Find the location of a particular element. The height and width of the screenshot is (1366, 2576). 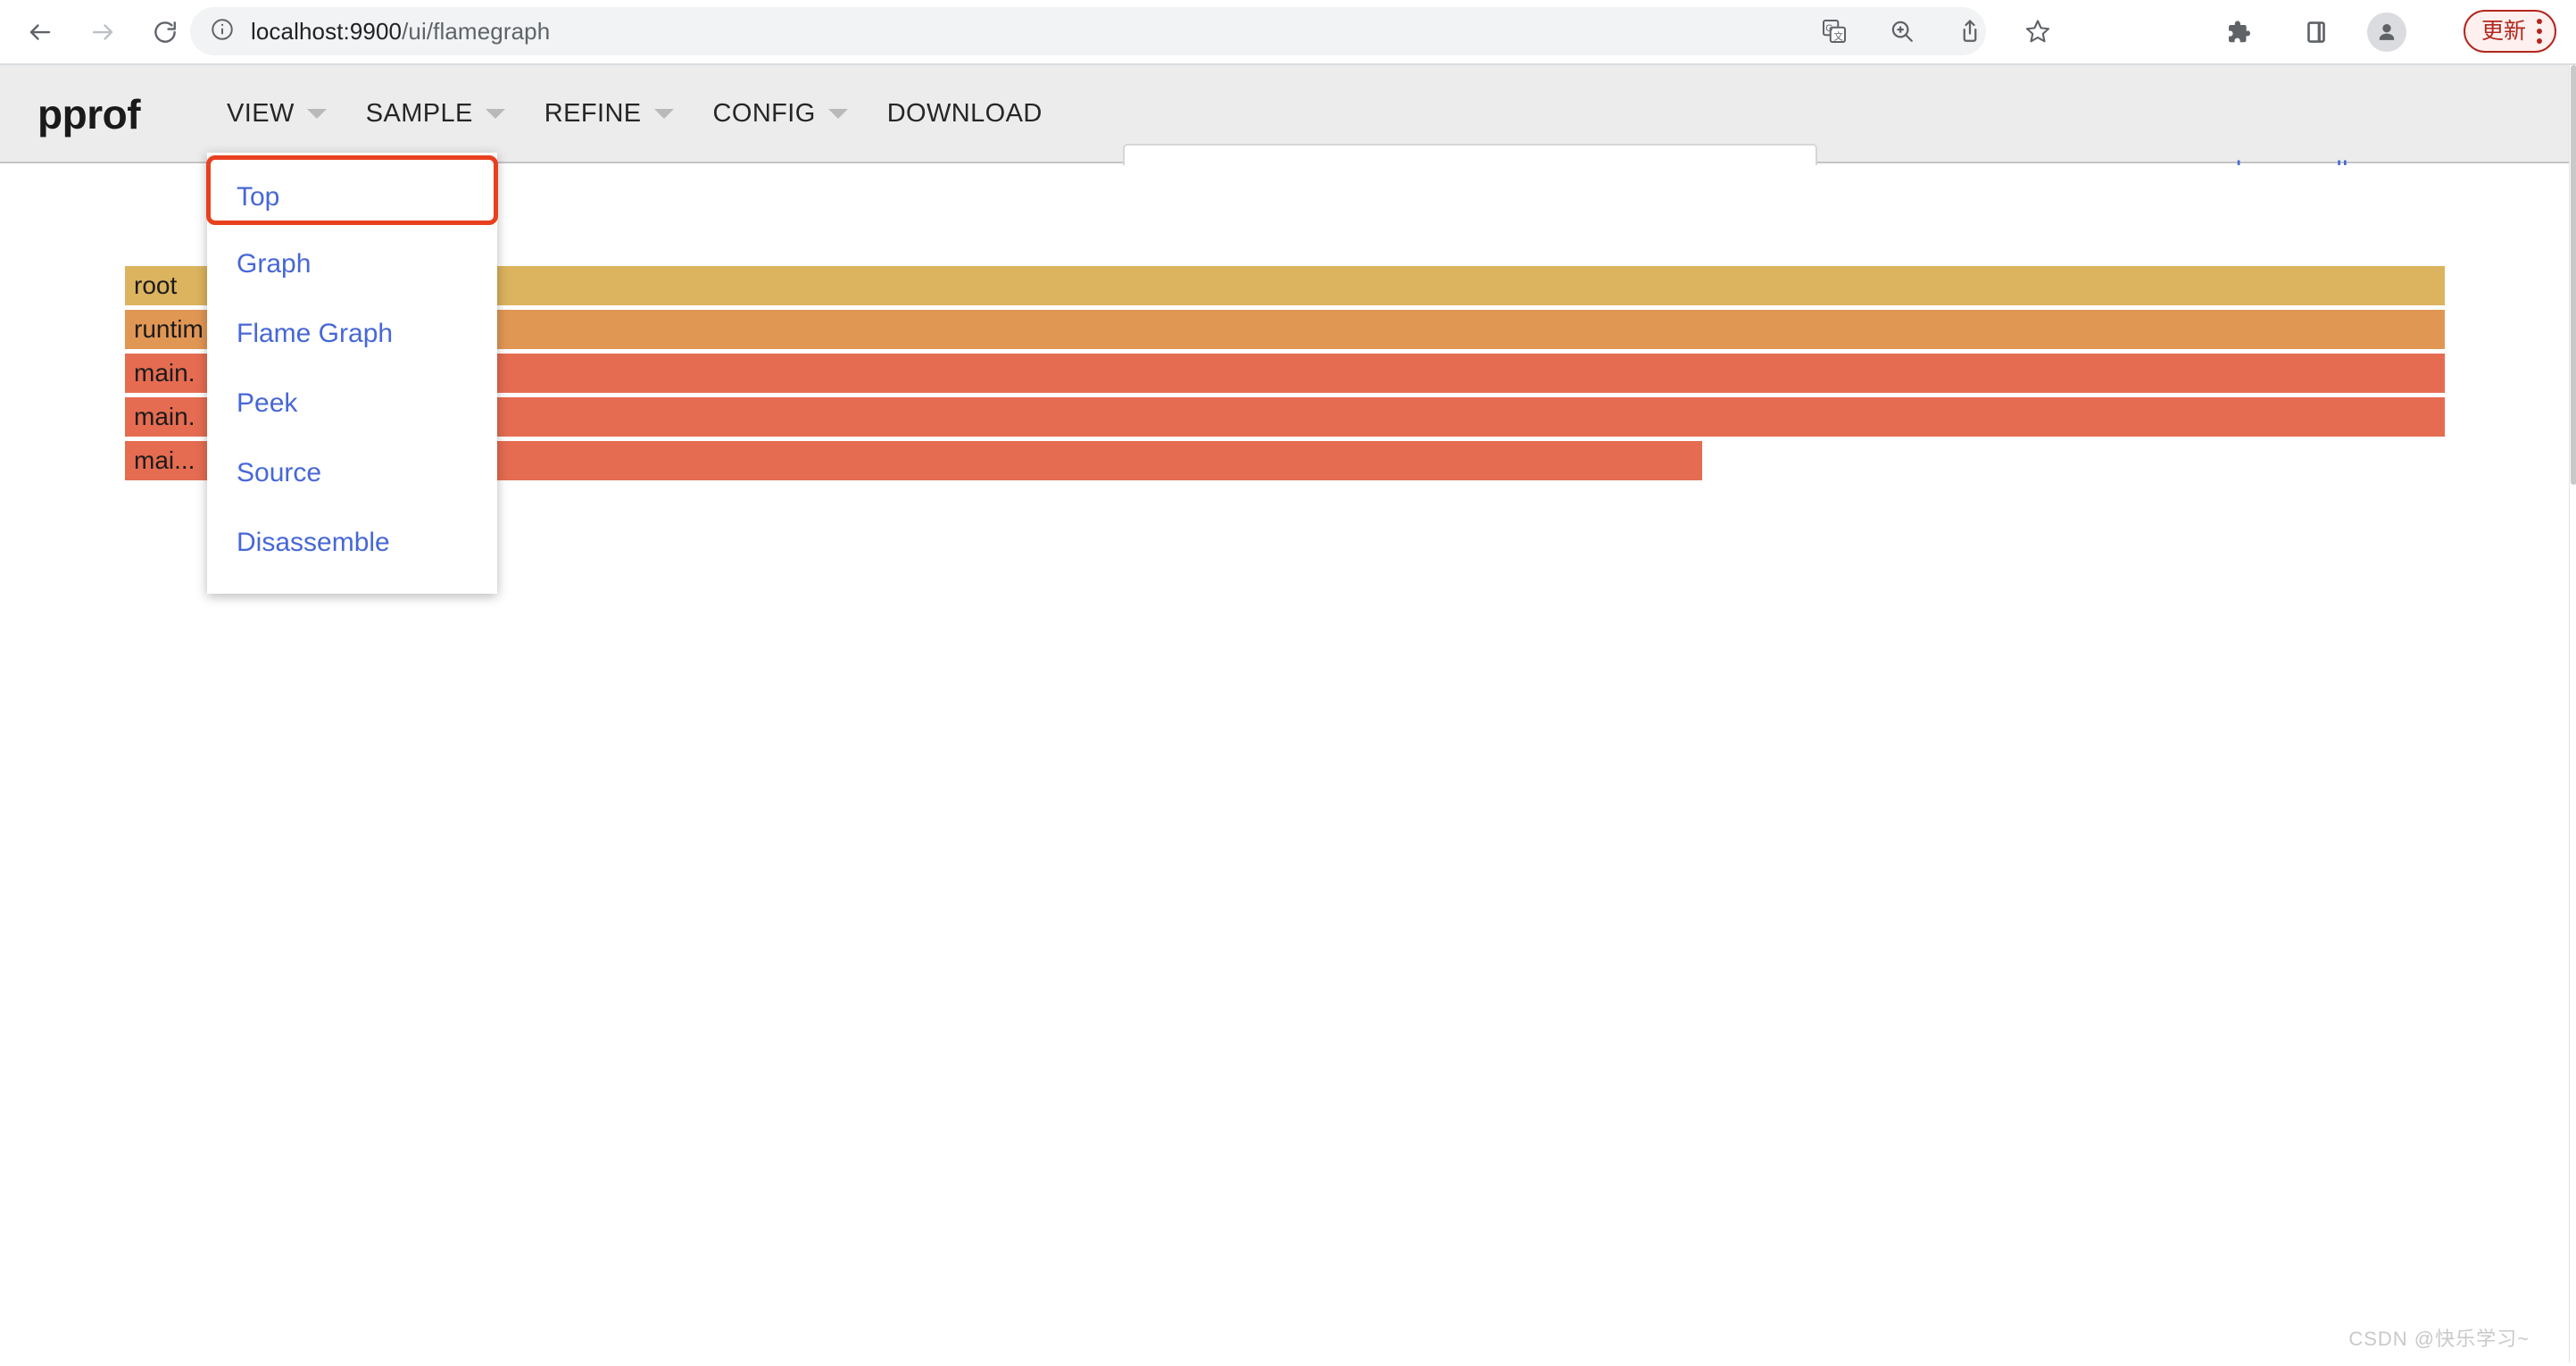

menu-sample-label: SAMPLE is located at coordinates (419, 113).